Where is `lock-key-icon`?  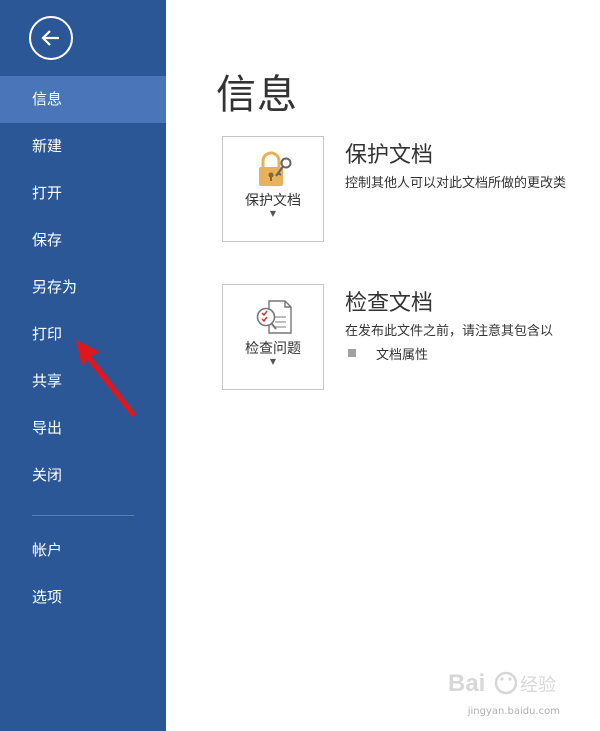 lock-key-icon is located at coordinates (275, 168).